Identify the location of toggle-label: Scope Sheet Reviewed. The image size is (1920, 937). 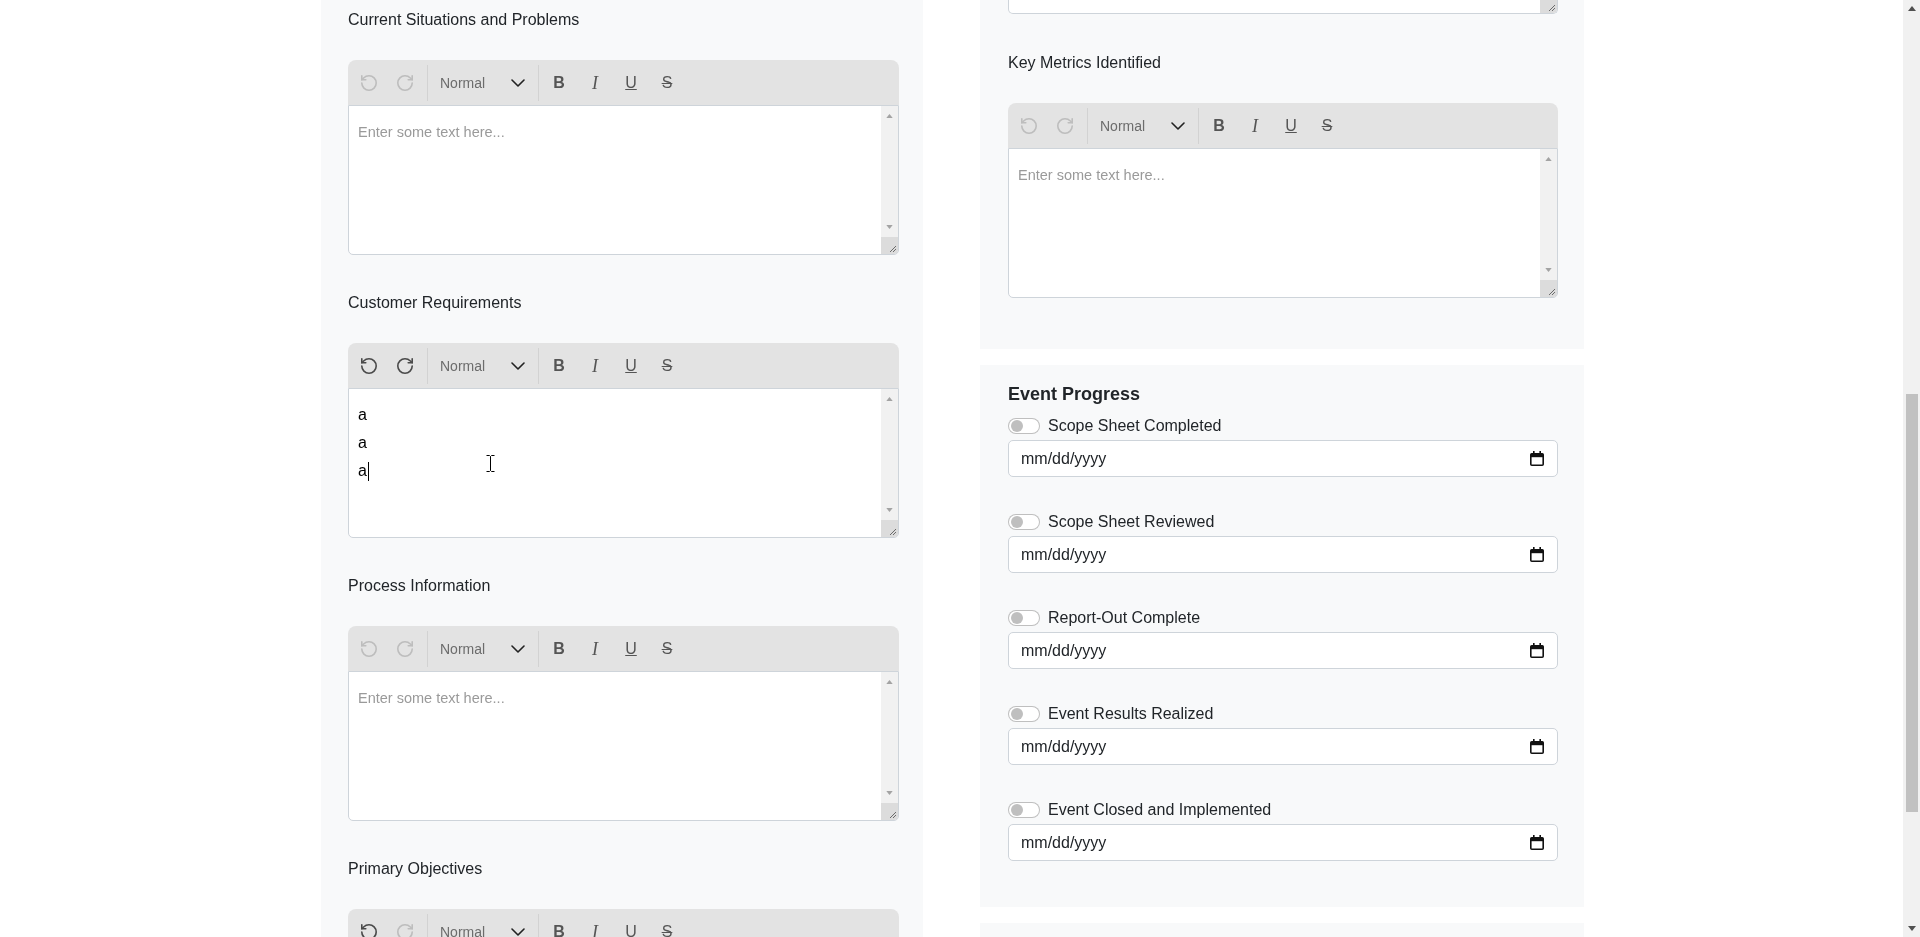
(1131, 522).